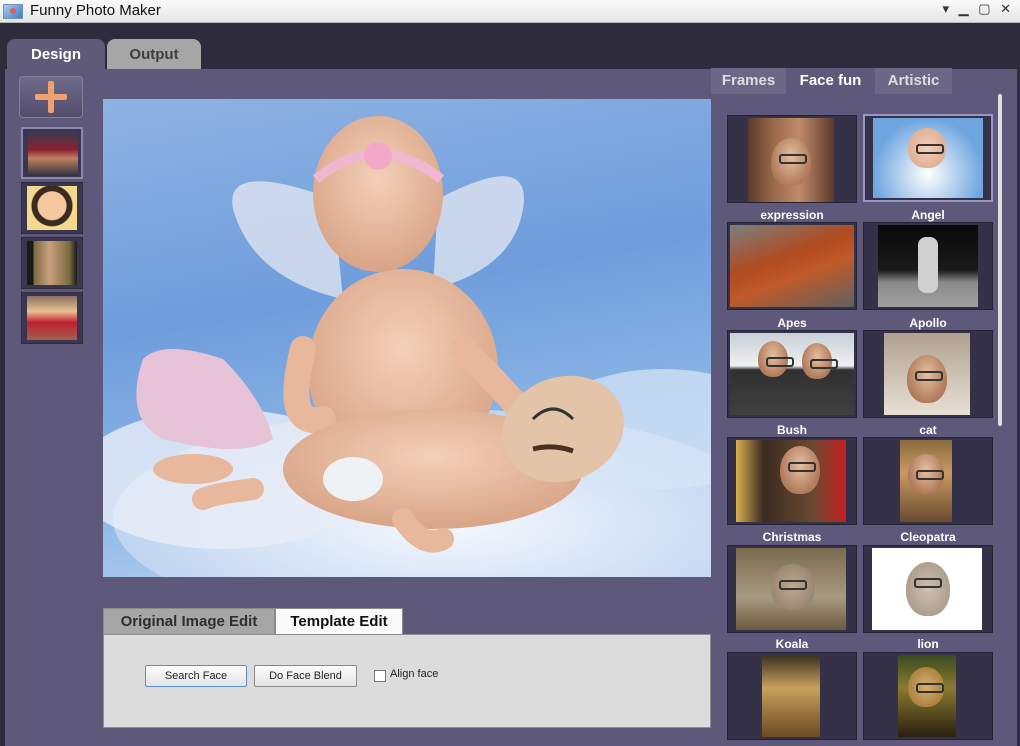 The width and height of the screenshot is (1020, 746). I want to click on cartoon-face-thumbnail, so click(52, 208).